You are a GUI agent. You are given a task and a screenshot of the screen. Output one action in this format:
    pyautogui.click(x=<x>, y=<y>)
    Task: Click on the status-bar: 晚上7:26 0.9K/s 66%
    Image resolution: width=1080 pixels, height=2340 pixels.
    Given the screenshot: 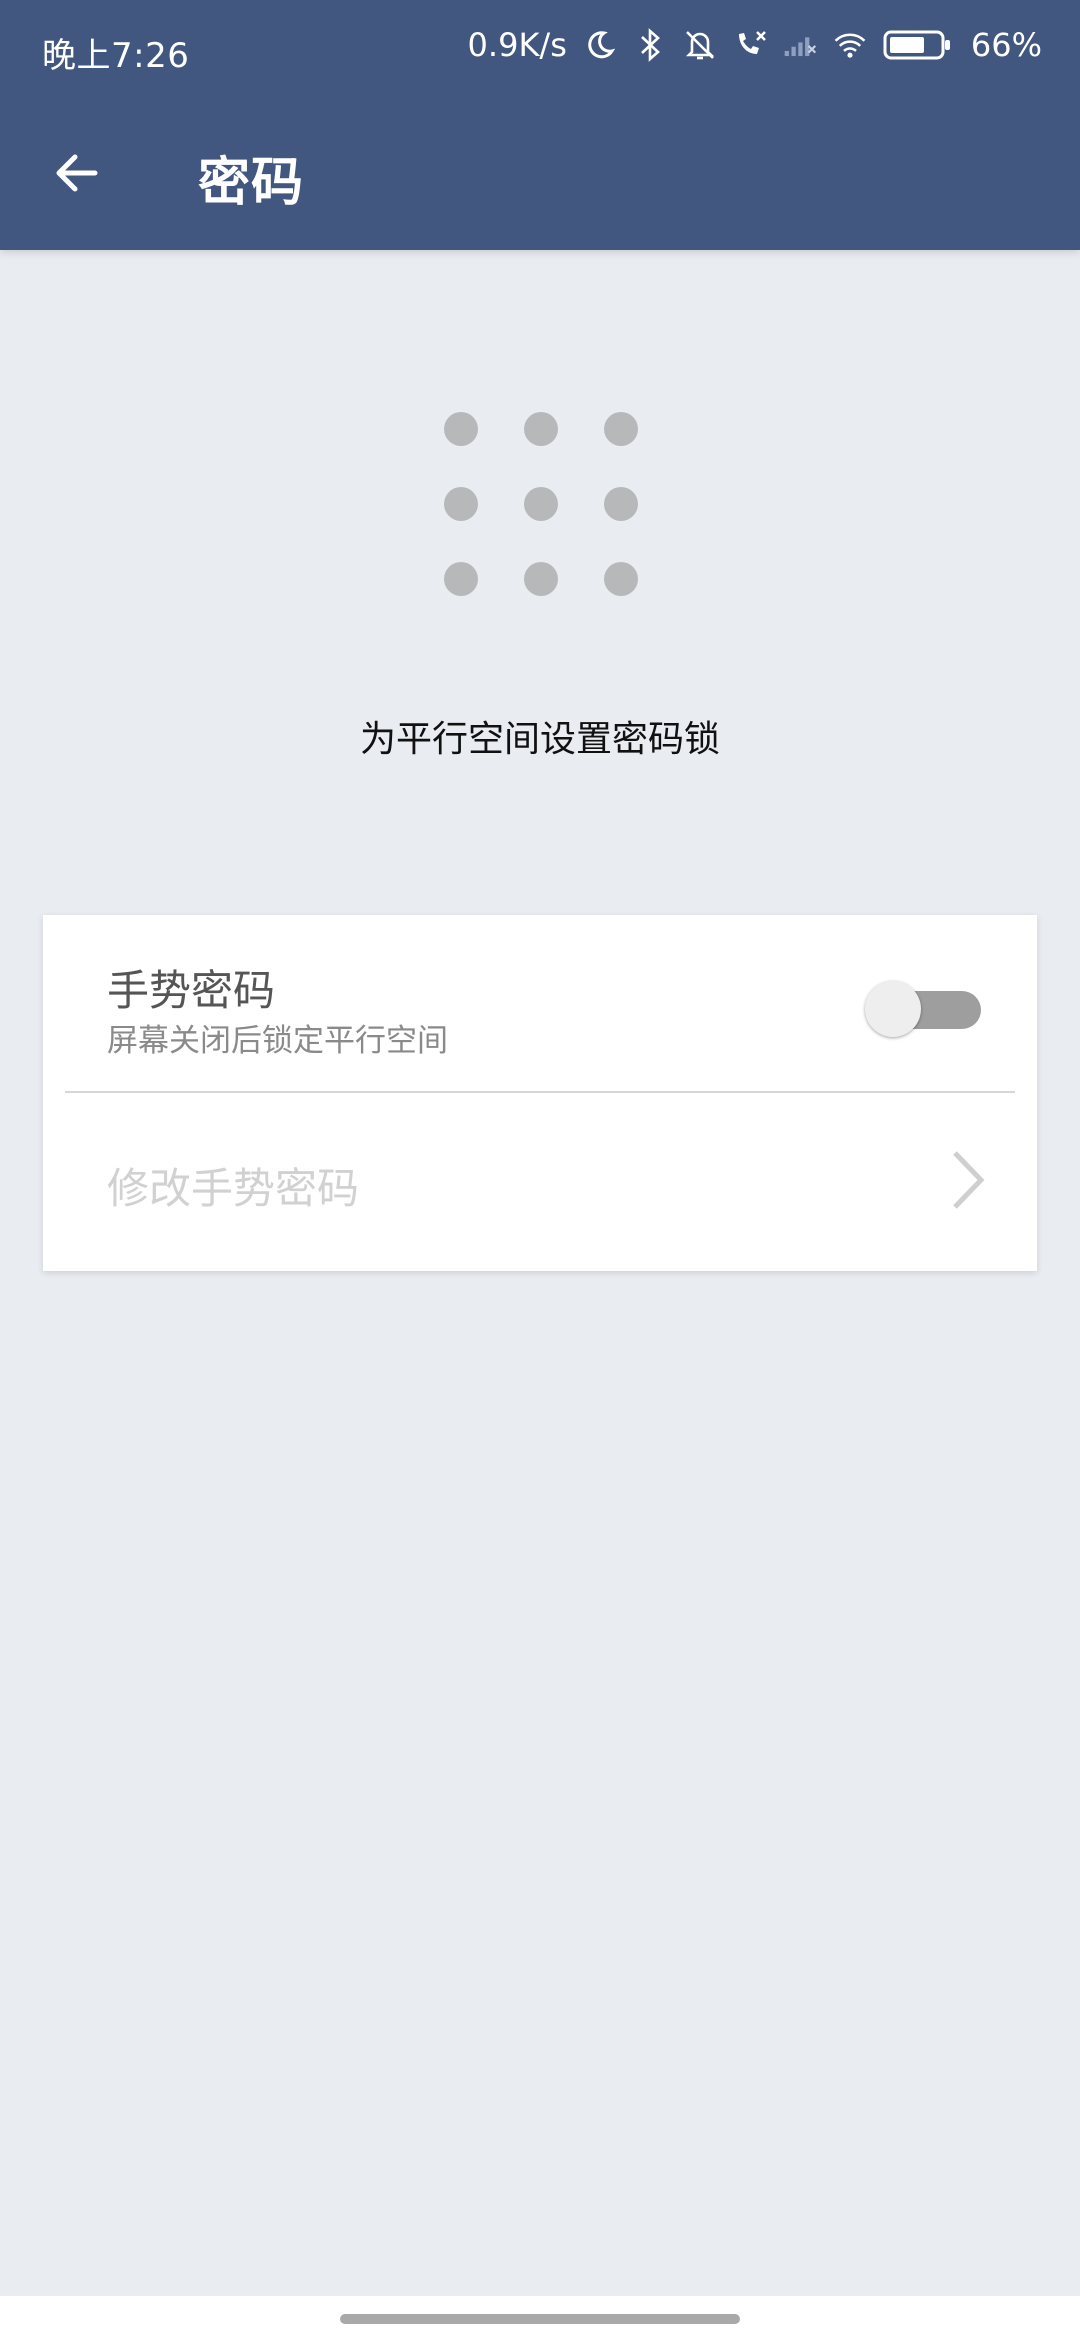 What is the action you would take?
    pyautogui.click(x=540, y=48)
    